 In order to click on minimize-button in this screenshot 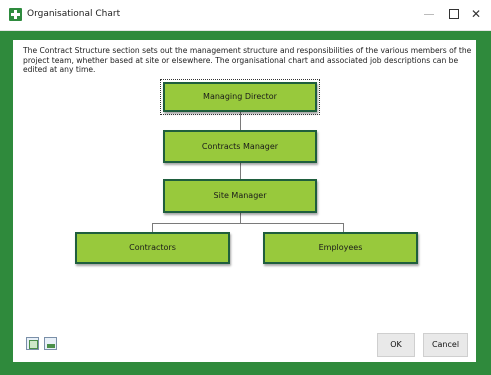, I will do `click(429, 14)`.